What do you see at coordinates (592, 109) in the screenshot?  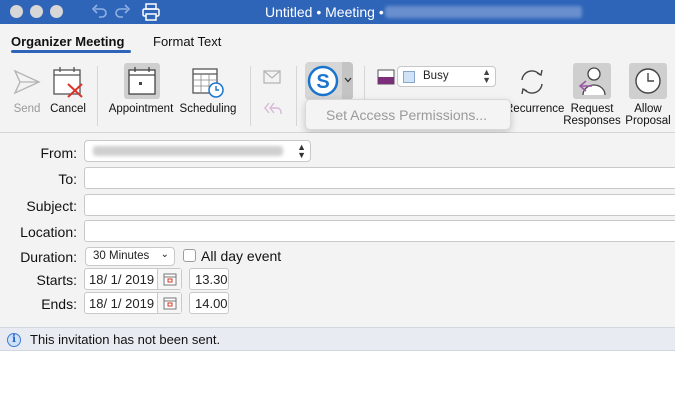 I see `request-responses-label-line1: Request` at bounding box center [592, 109].